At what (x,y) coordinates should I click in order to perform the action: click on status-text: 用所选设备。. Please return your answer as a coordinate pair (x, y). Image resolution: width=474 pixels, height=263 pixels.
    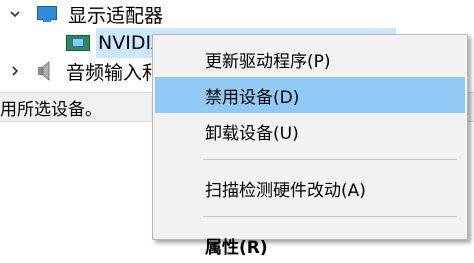
    Looking at the image, I should click on (51, 109).